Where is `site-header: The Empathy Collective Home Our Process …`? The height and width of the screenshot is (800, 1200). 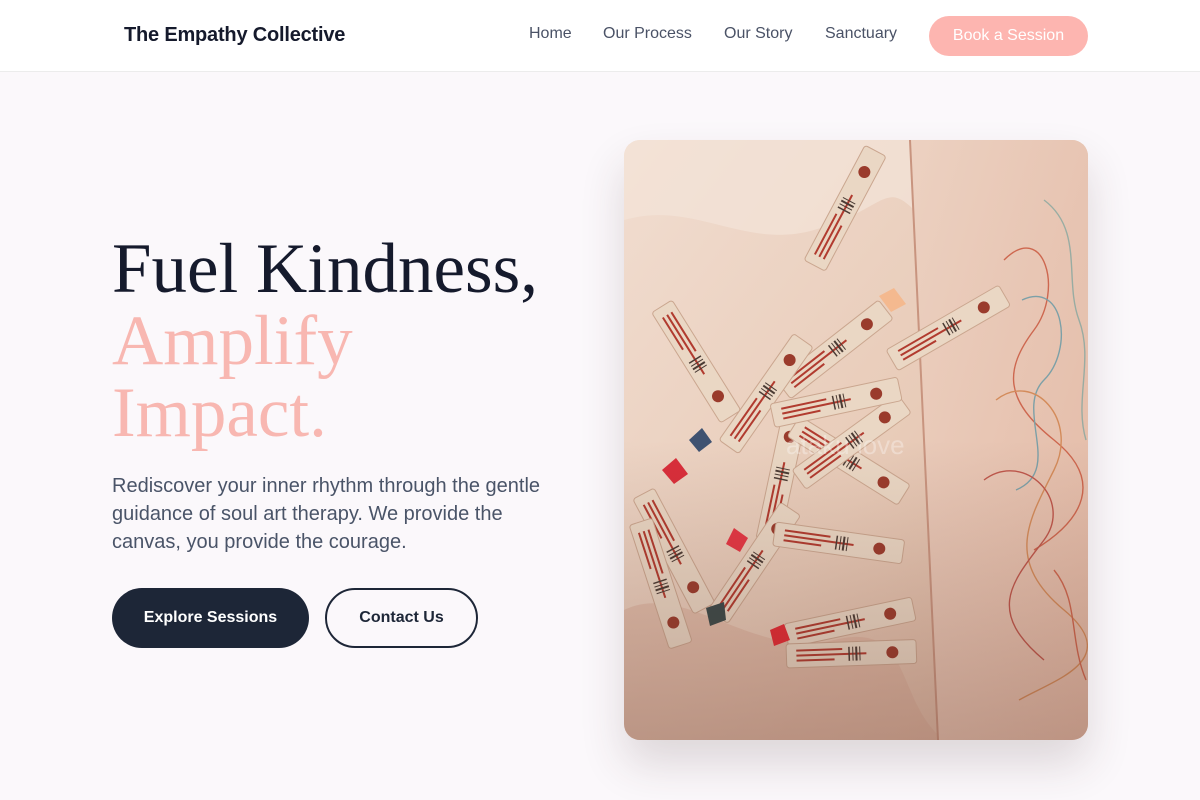 site-header: The Empathy Collective Home Our Process … is located at coordinates (600, 36).